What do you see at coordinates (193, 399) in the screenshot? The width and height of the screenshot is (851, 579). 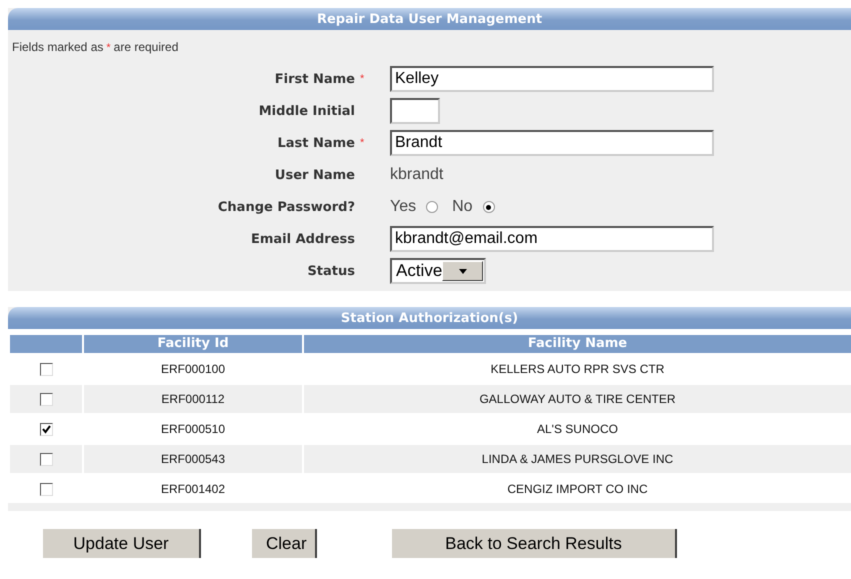 I see `table-cell: ERF000112` at bounding box center [193, 399].